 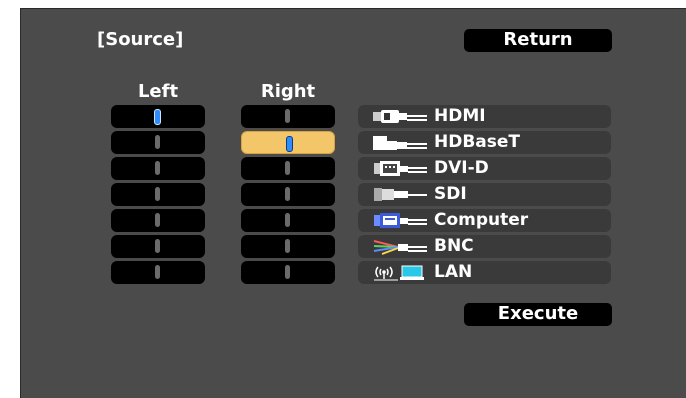 What do you see at coordinates (484, 272) in the screenshot?
I see `source-item-lan: LAN` at bounding box center [484, 272].